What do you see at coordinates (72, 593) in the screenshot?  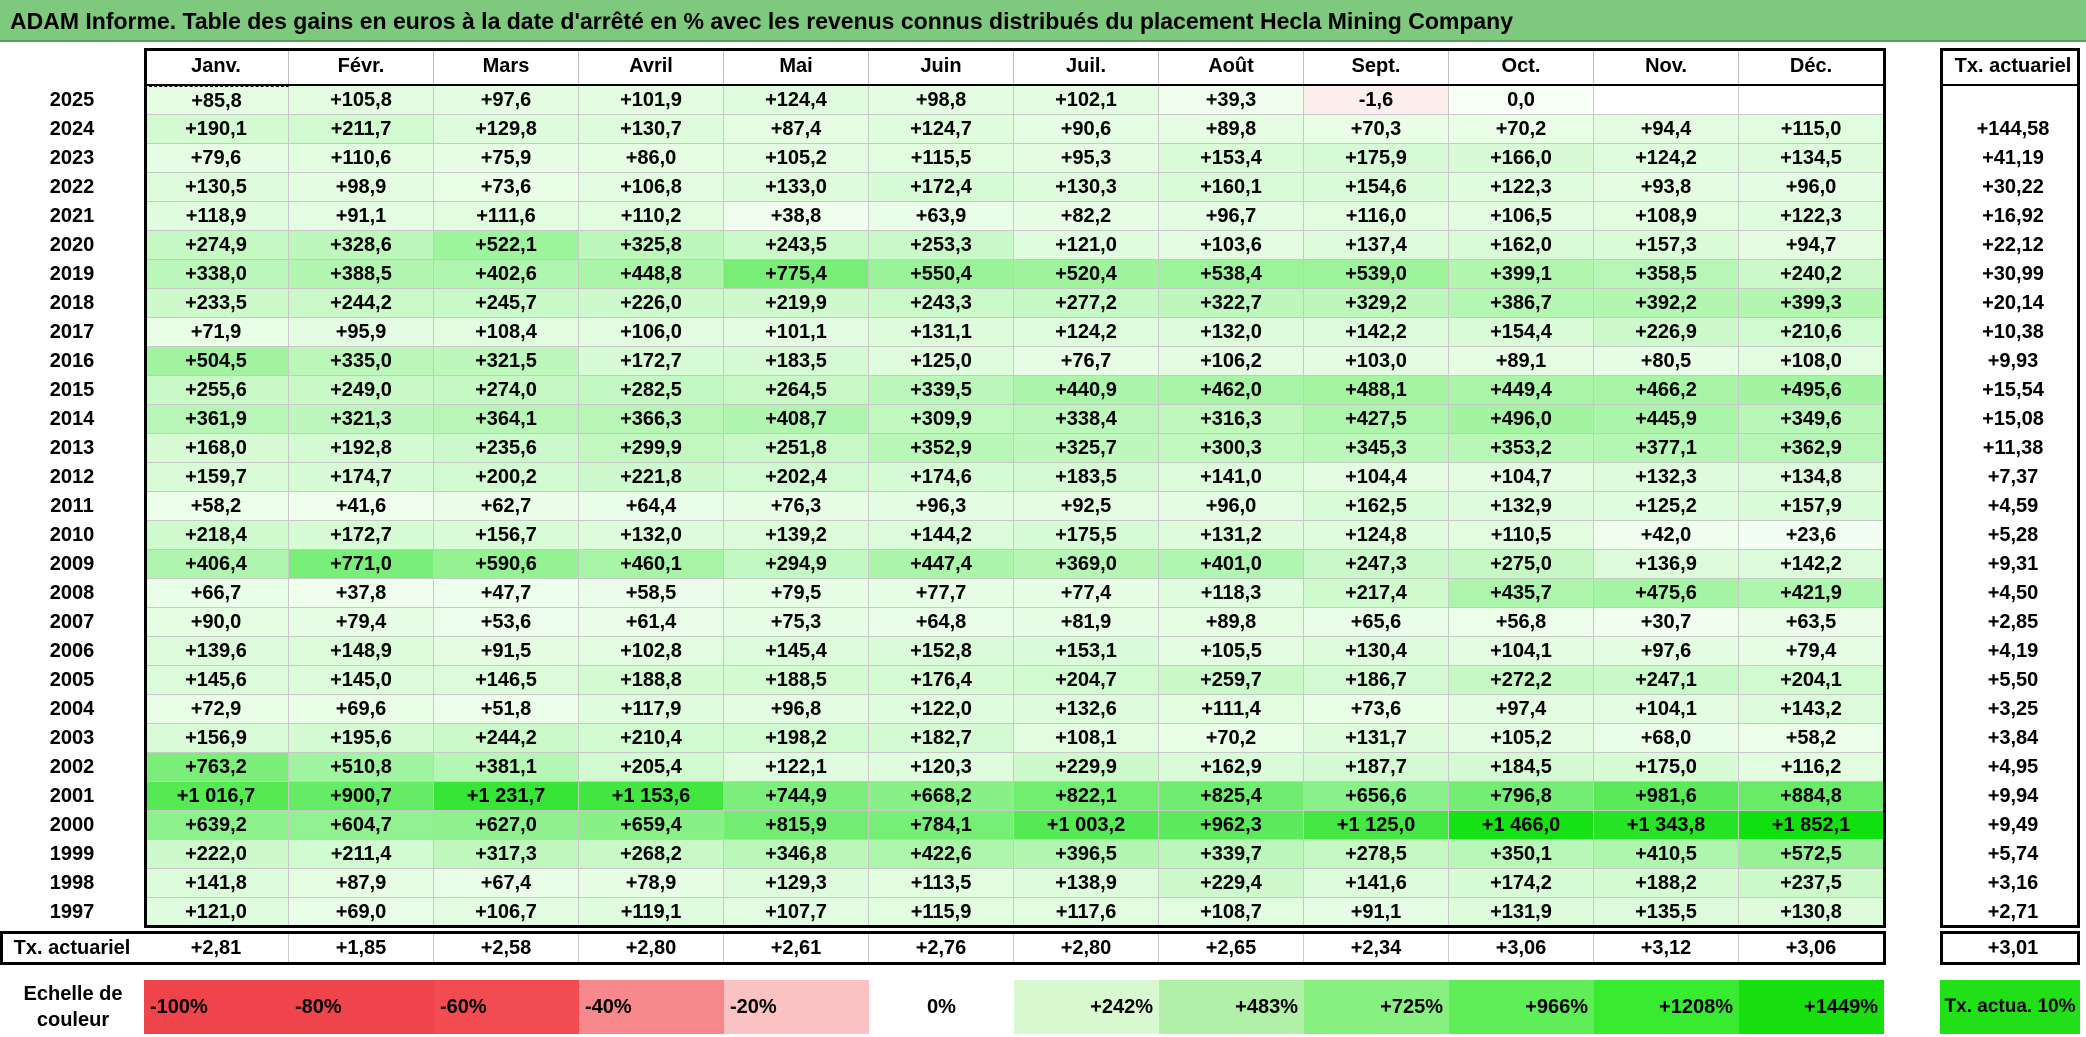 I see `year-label: 2008` at bounding box center [72, 593].